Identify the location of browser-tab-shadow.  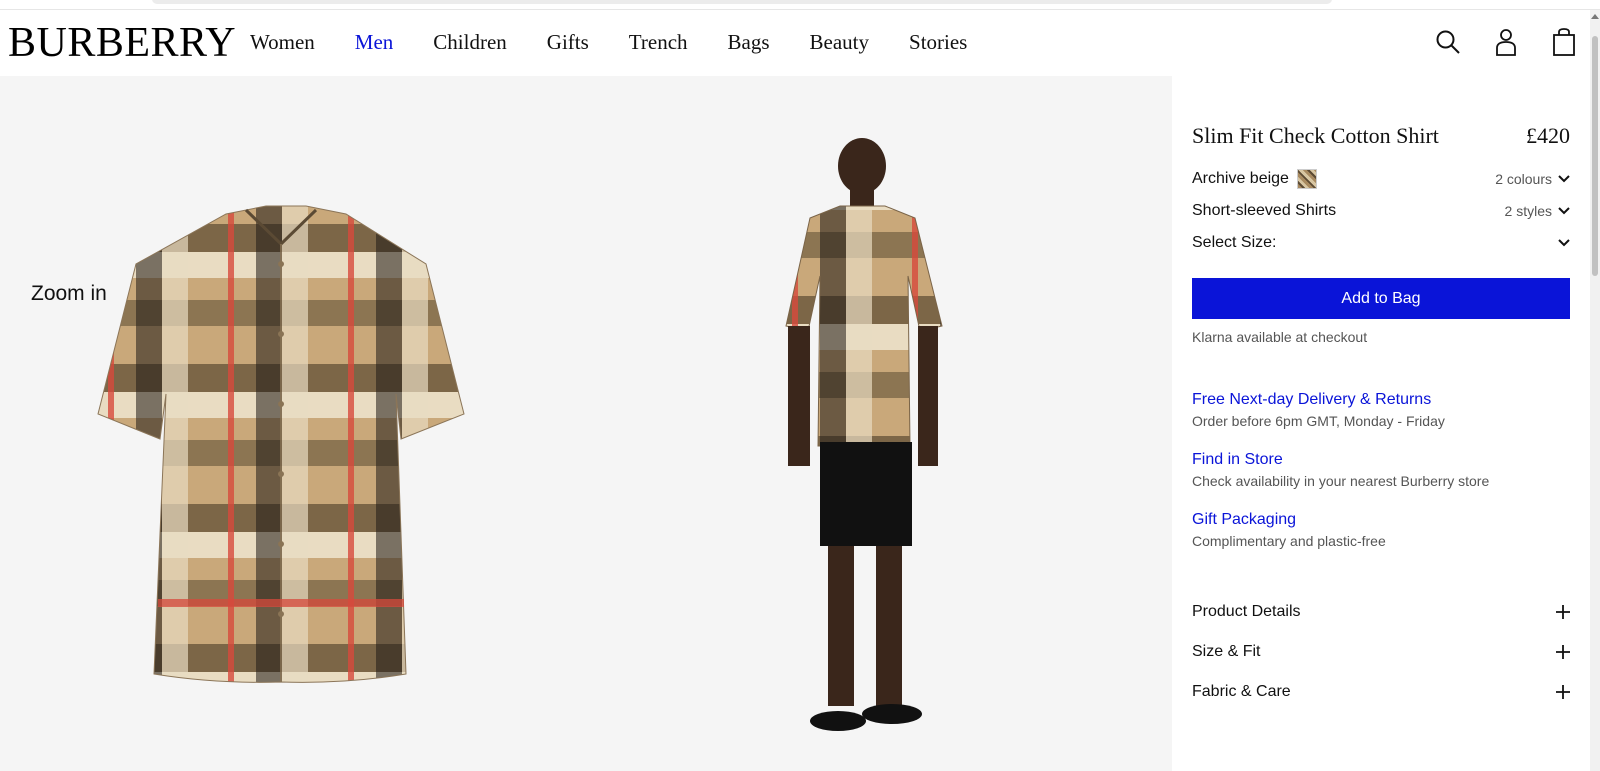
(742, 2).